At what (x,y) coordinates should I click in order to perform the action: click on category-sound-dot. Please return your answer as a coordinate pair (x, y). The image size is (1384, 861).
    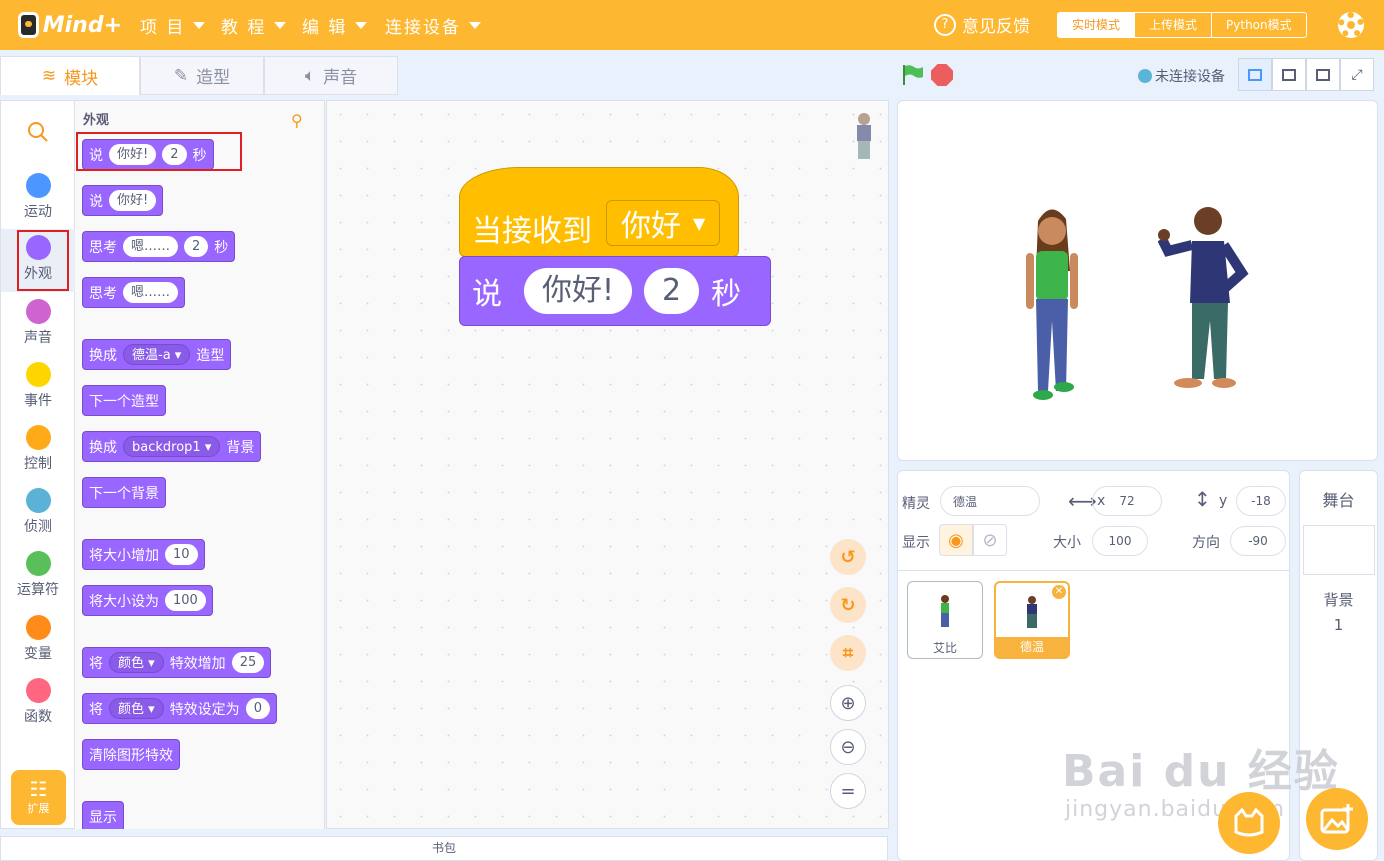
    Looking at the image, I should click on (38, 311).